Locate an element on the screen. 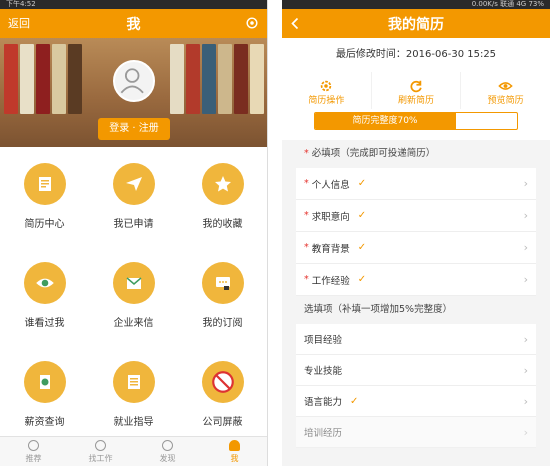 The image size is (550, 466). completeness-progress-bar: 简历完整度70% is located at coordinates (416, 121).